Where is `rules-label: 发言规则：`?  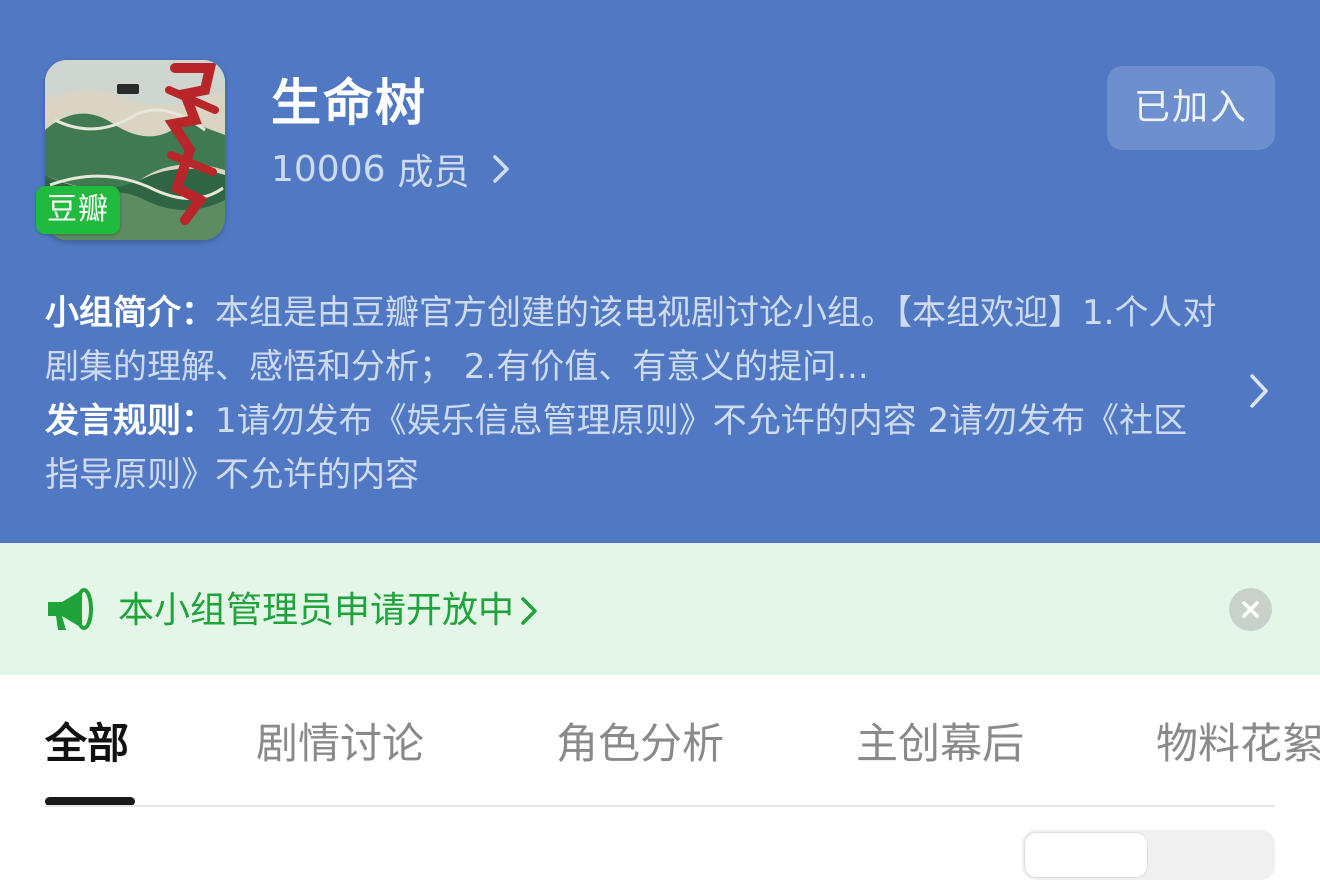 rules-label: 发言规则： is located at coordinates (130, 421).